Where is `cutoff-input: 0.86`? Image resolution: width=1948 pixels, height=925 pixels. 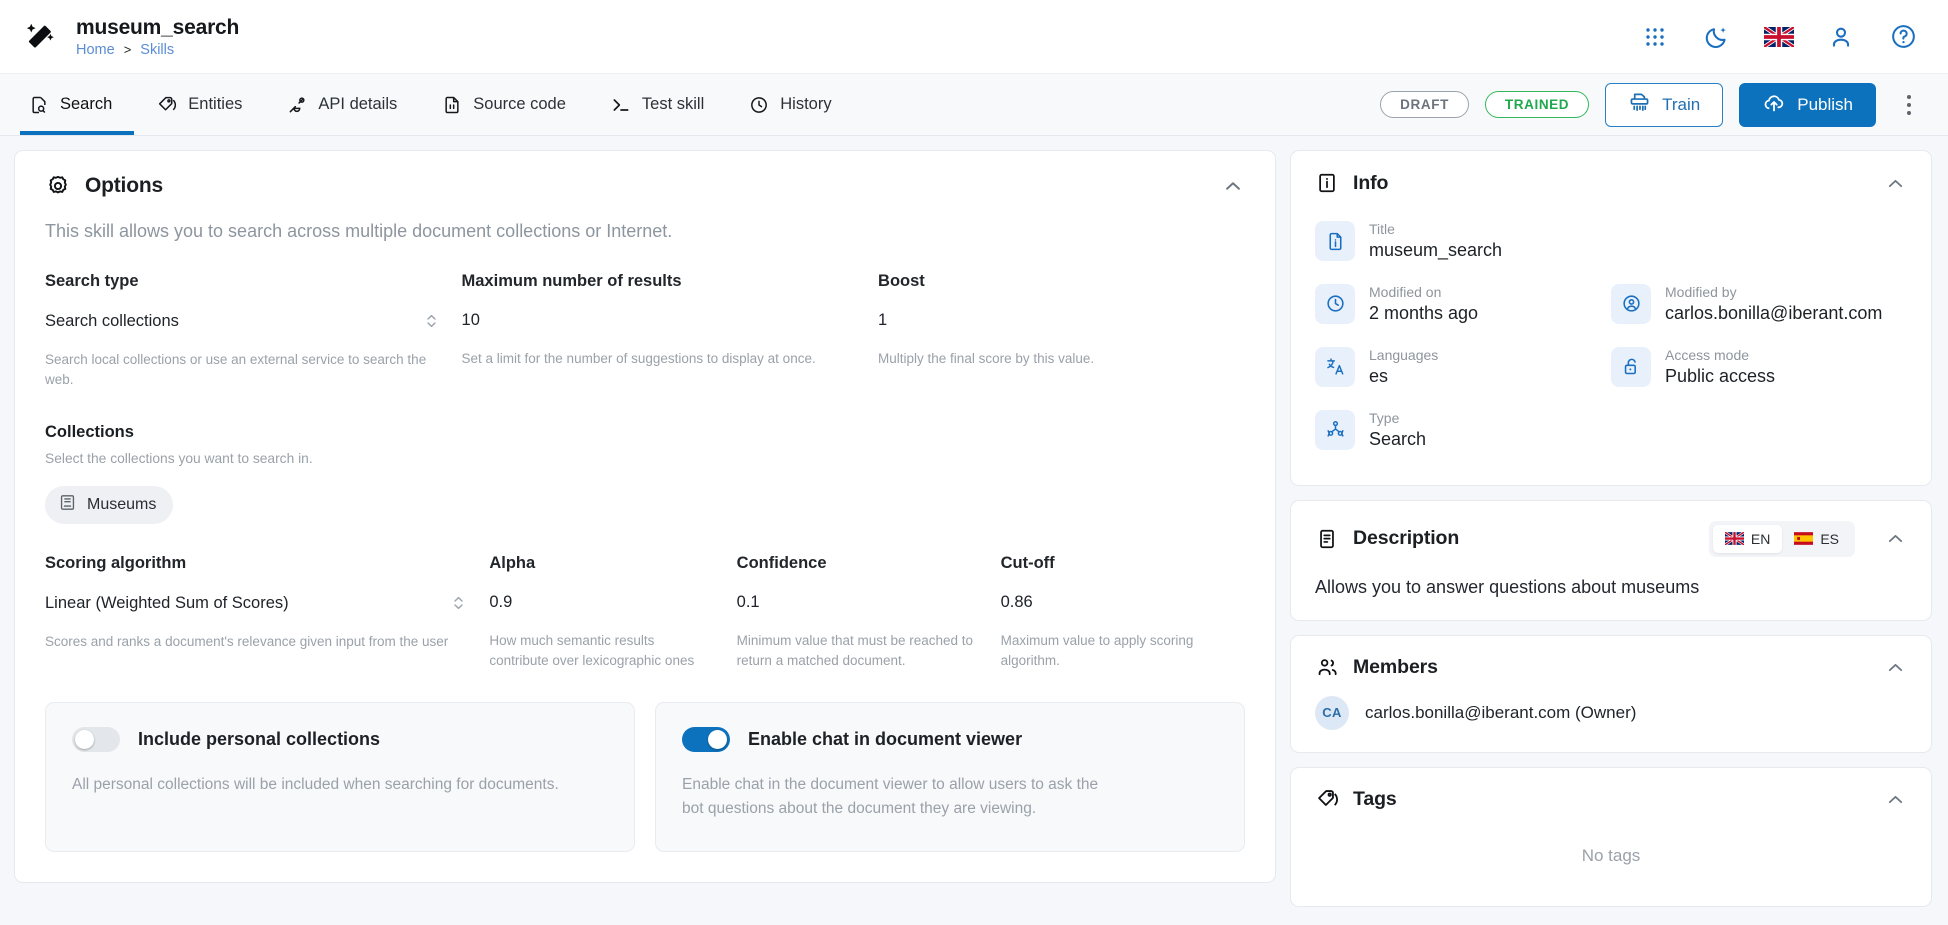 cutoff-input: 0.86 is located at coordinates (1111, 602).